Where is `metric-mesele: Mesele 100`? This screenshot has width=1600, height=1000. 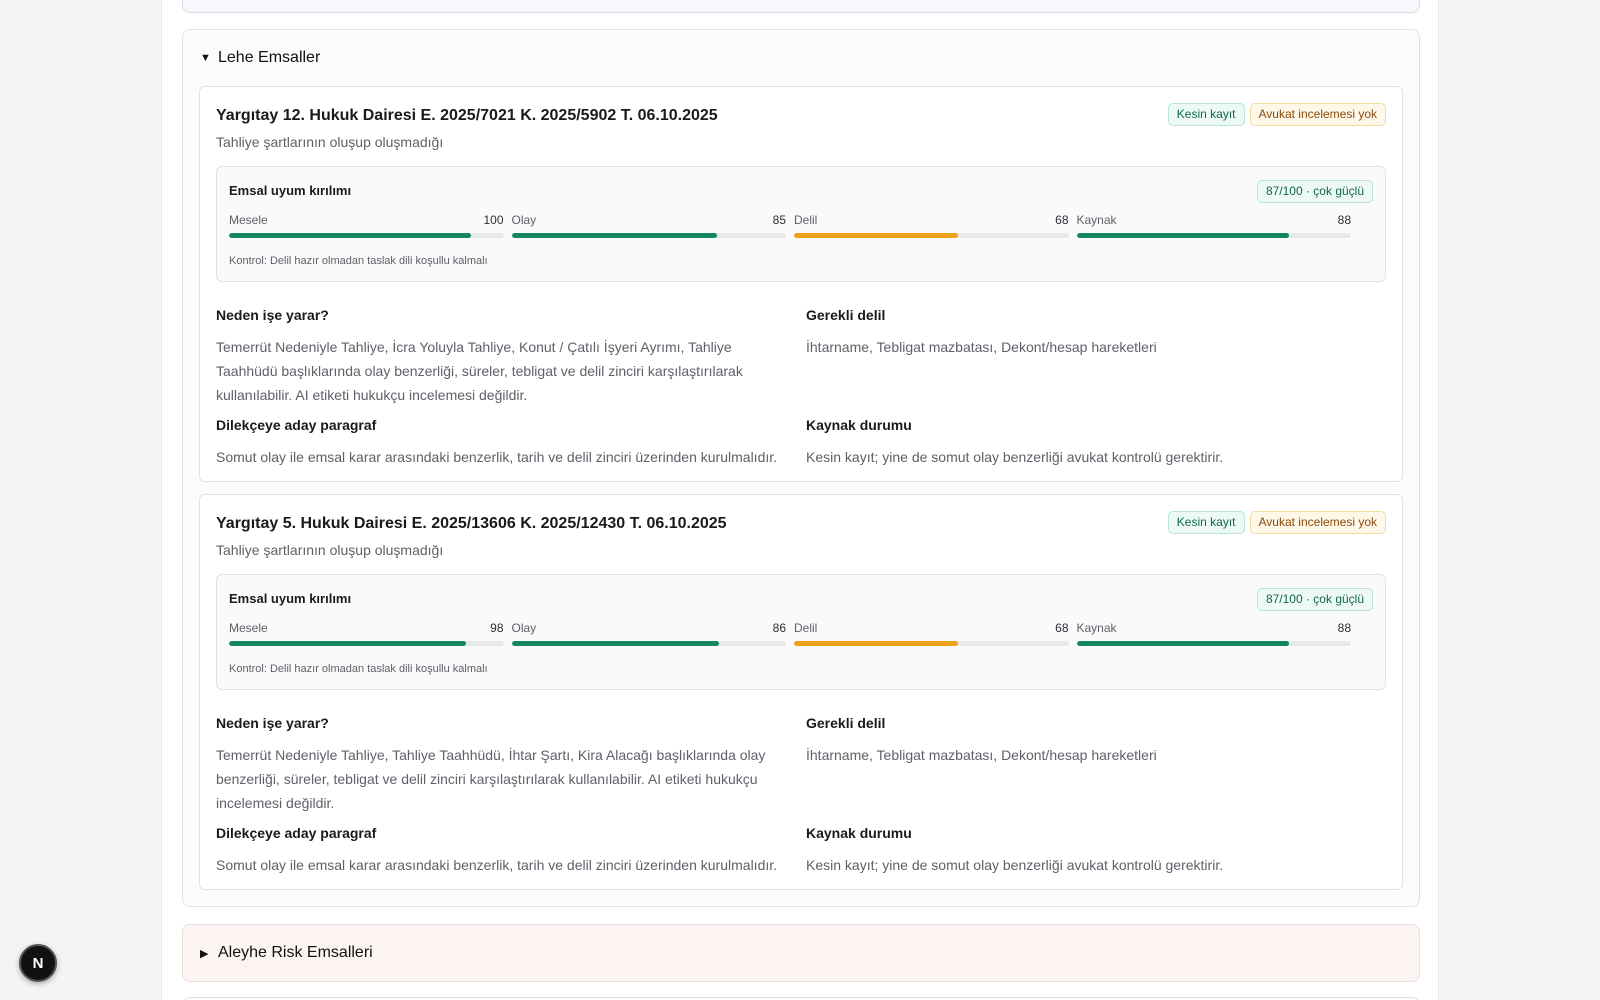
metric-mesele: Mesele 100 is located at coordinates (366, 225).